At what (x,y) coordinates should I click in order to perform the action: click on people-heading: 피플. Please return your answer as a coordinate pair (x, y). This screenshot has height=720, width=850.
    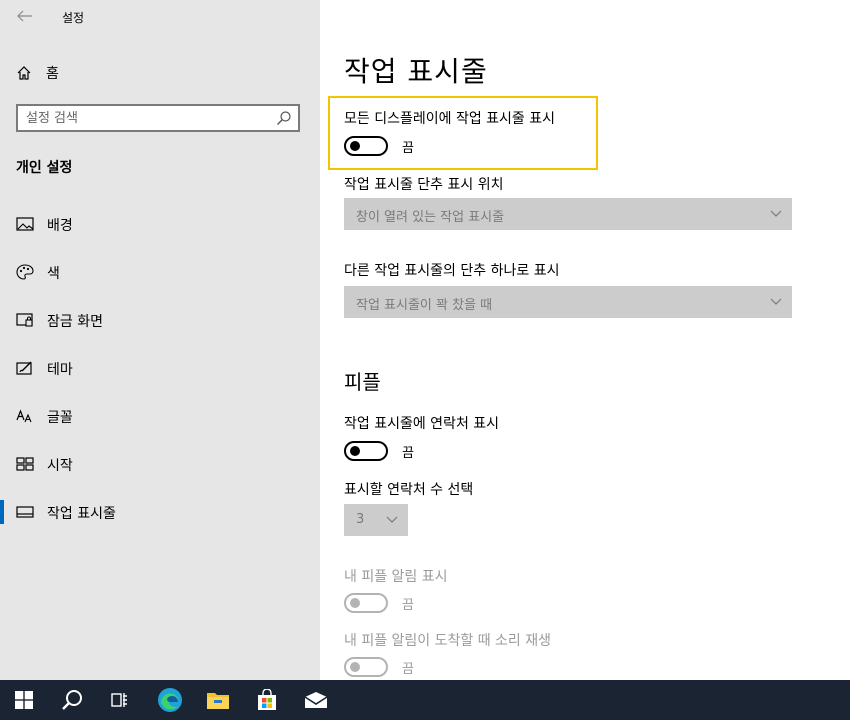
    Looking at the image, I should click on (362, 382).